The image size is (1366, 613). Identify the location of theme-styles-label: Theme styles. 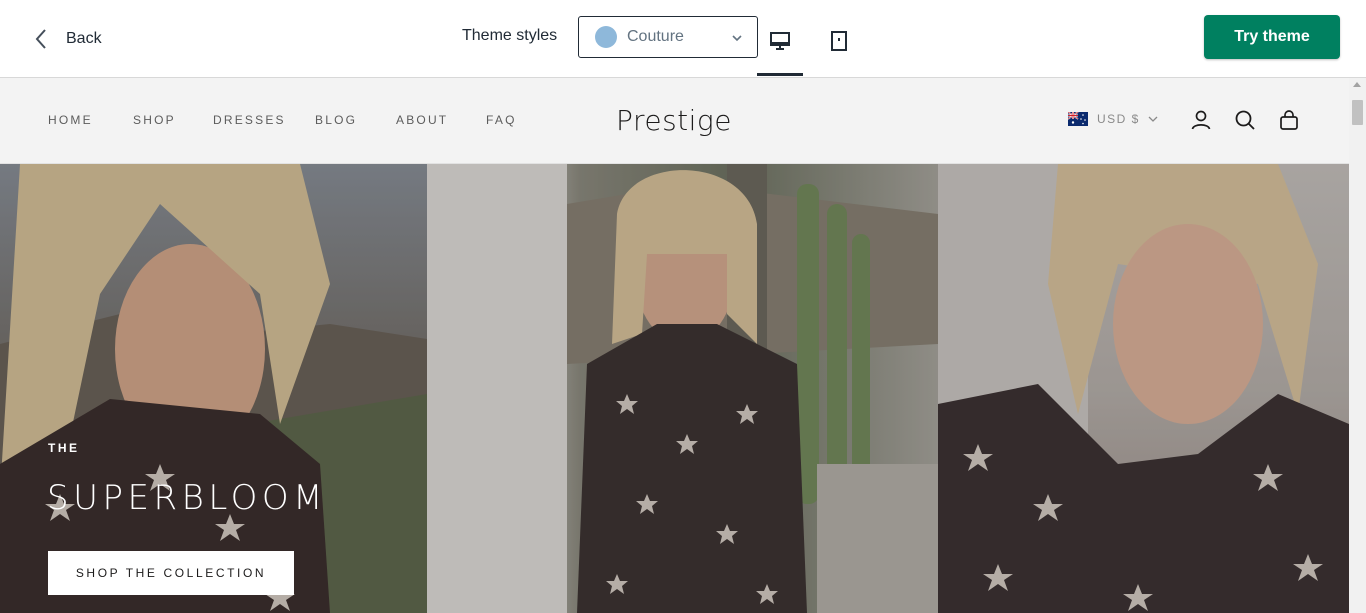
(510, 35).